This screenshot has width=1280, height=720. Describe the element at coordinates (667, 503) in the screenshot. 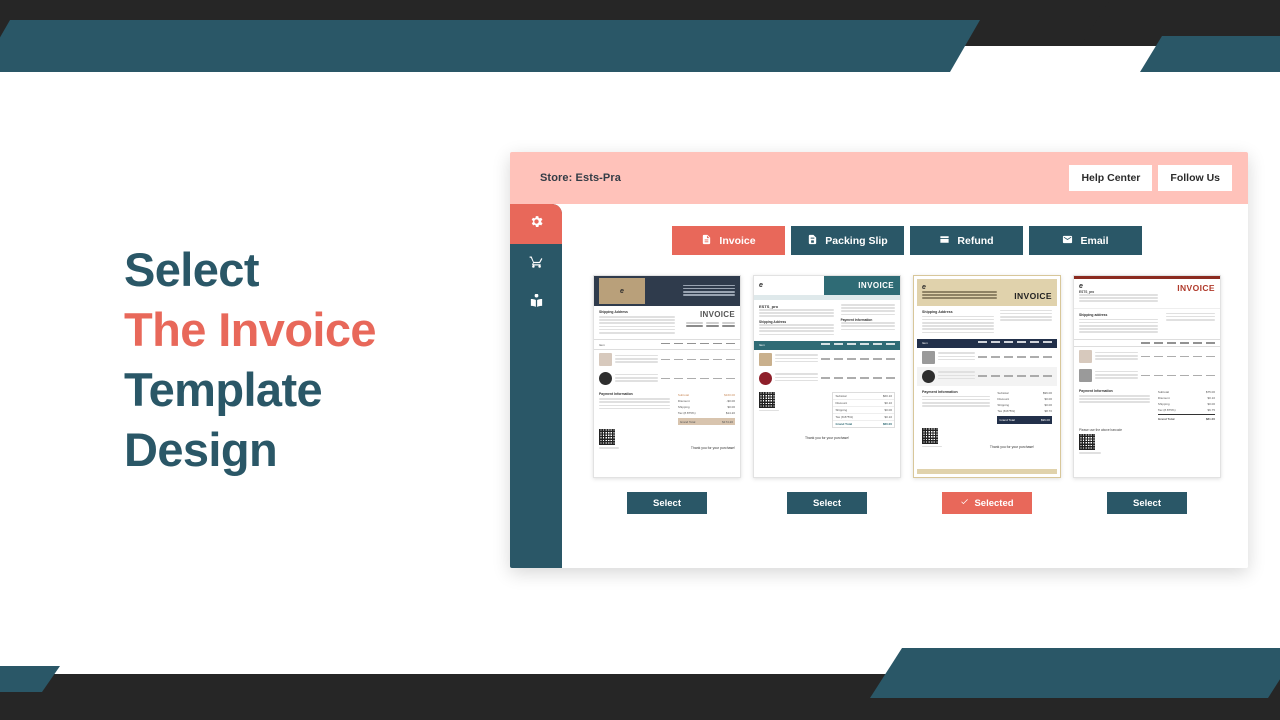

I see `select-button-template-1: Select` at that location.